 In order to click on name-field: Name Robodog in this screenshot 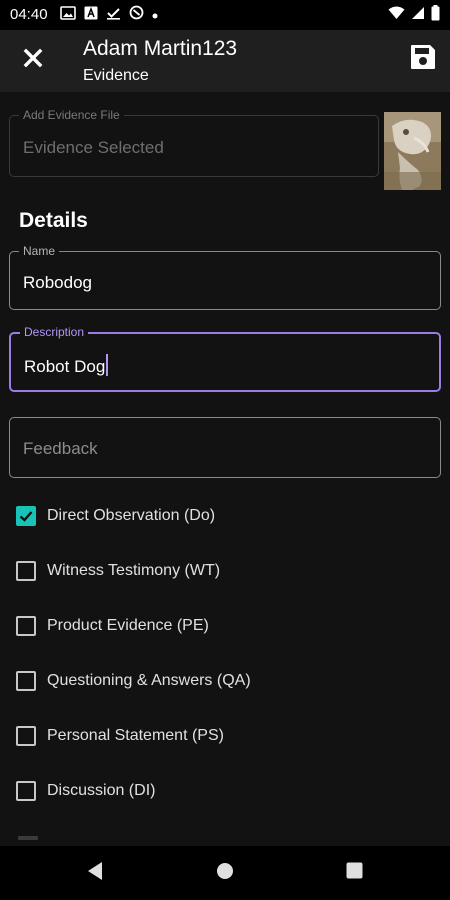, I will do `click(225, 277)`.